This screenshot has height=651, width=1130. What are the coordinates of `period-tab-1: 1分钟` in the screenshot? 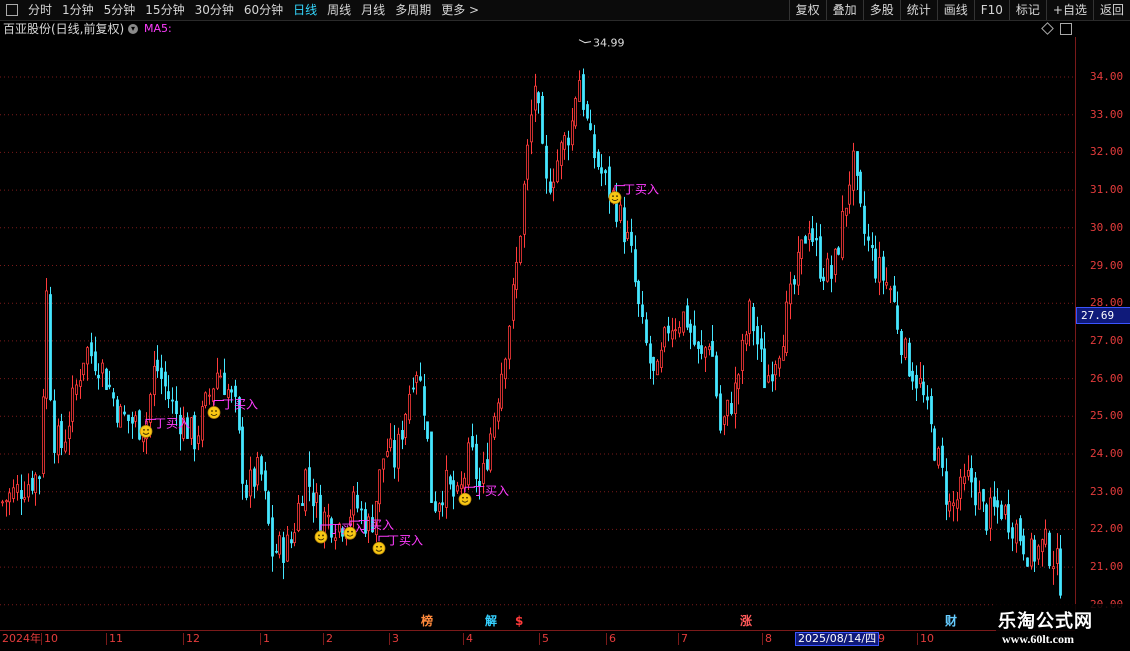 It's located at (78, 10).